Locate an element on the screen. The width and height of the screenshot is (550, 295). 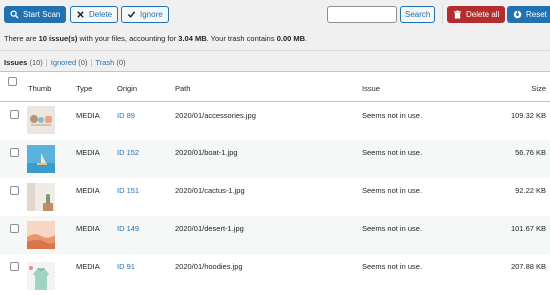
search-button-label: Search is located at coordinates (418, 14).